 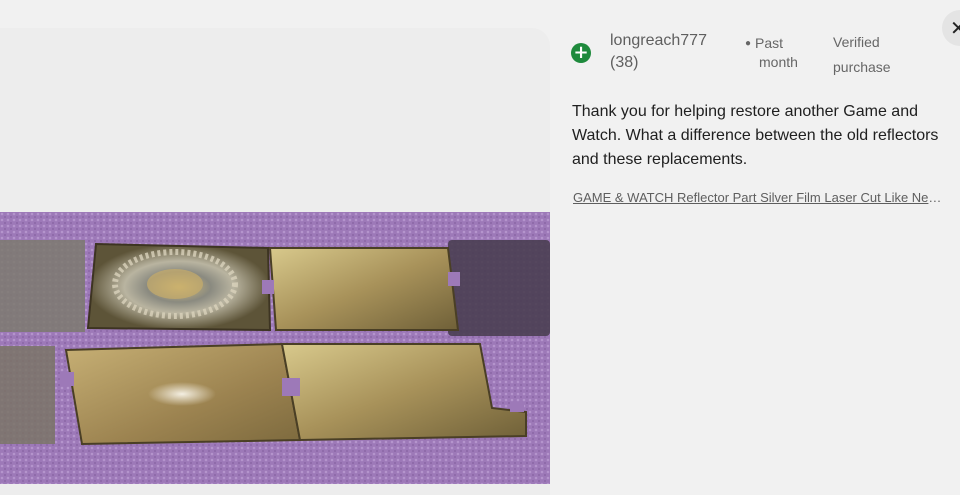 I want to click on review-author: longreach777 (38), so click(x=675, y=52).